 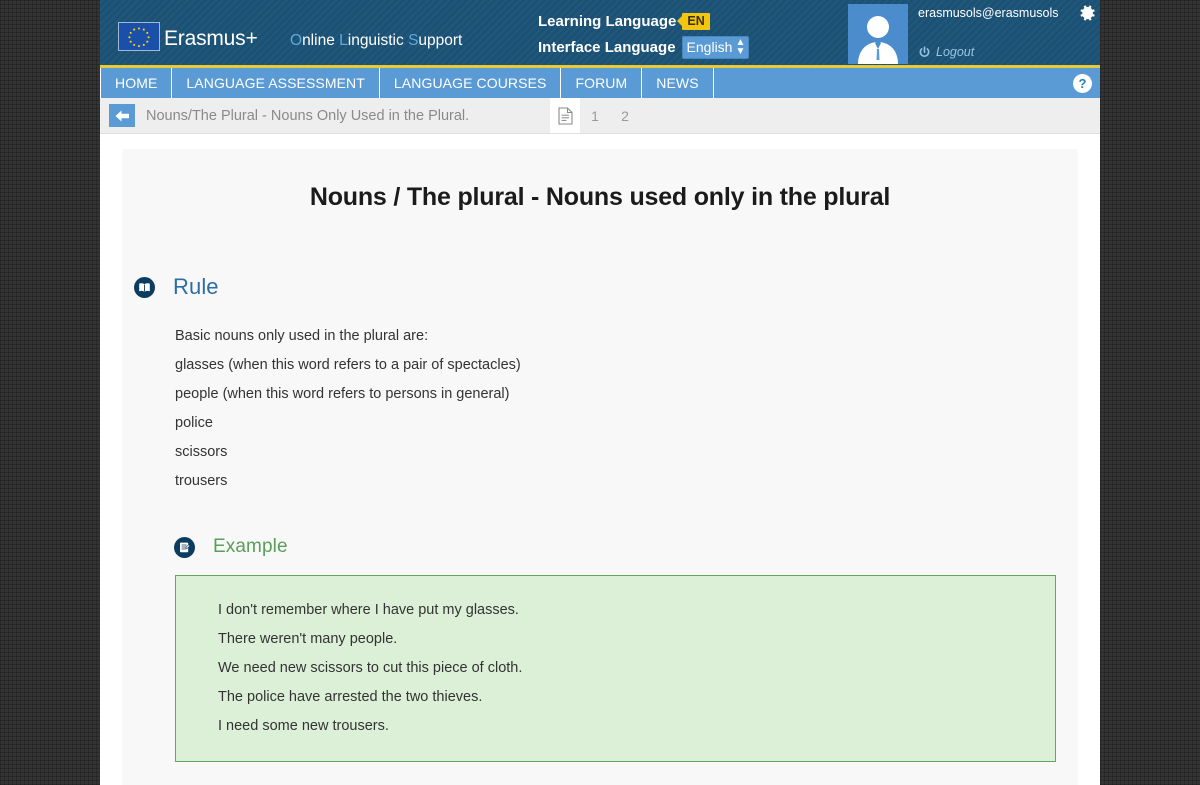 What do you see at coordinates (194, 423) in the screenshot?
I see `rule-line: police` at bounding box center [194, 423].